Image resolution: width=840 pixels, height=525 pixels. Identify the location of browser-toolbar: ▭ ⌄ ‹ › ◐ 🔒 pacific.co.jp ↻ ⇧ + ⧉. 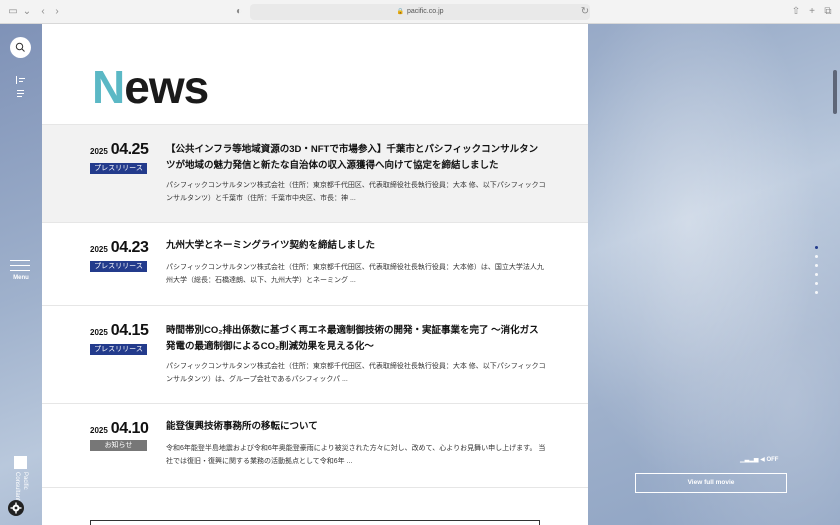
(420, 12).